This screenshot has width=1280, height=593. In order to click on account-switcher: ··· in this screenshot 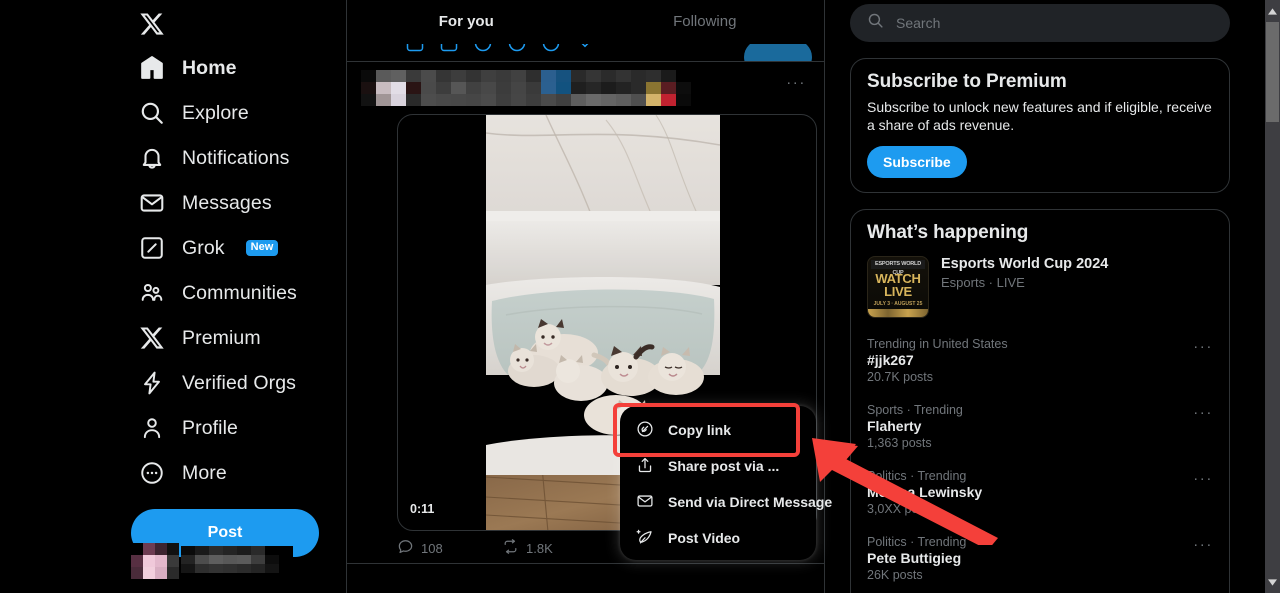, I will do `click(231, 560)`.